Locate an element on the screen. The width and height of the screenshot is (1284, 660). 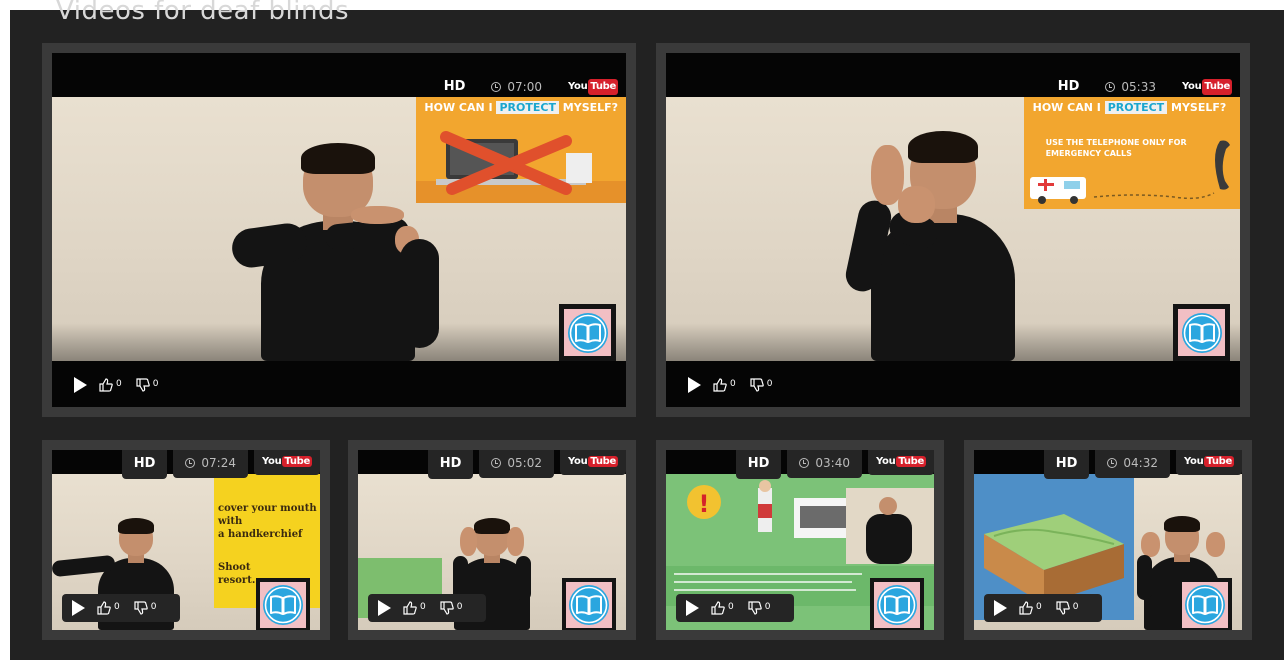
video-player: ! HD 03:40 You Tube 0 0 is located at coordinates (800, 540).